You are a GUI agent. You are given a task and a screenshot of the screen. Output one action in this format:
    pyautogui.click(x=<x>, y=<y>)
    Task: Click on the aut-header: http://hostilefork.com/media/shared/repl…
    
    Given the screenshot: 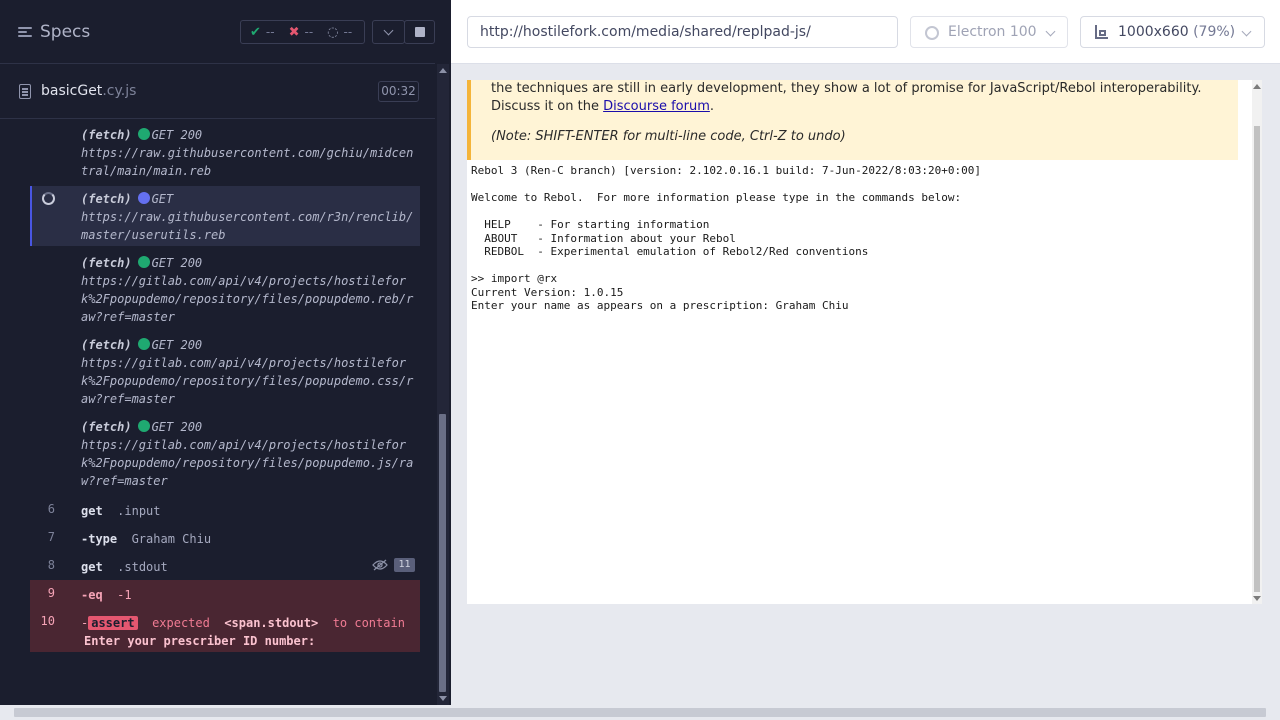 What is the action you would take?
    pyautogui.click(x=865, y=32)
    